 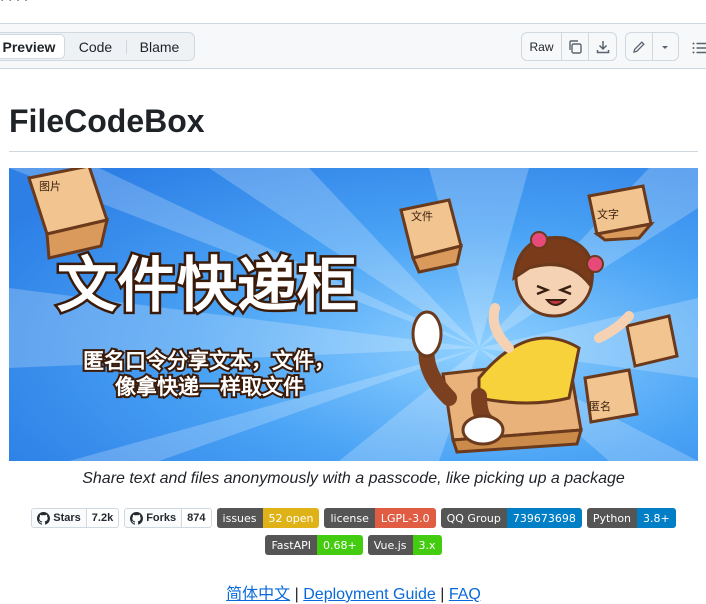 What do you see at coordinates (621, 213) in the screenshot?
I see `box-text: 文字` at bounding box center [621, 213].